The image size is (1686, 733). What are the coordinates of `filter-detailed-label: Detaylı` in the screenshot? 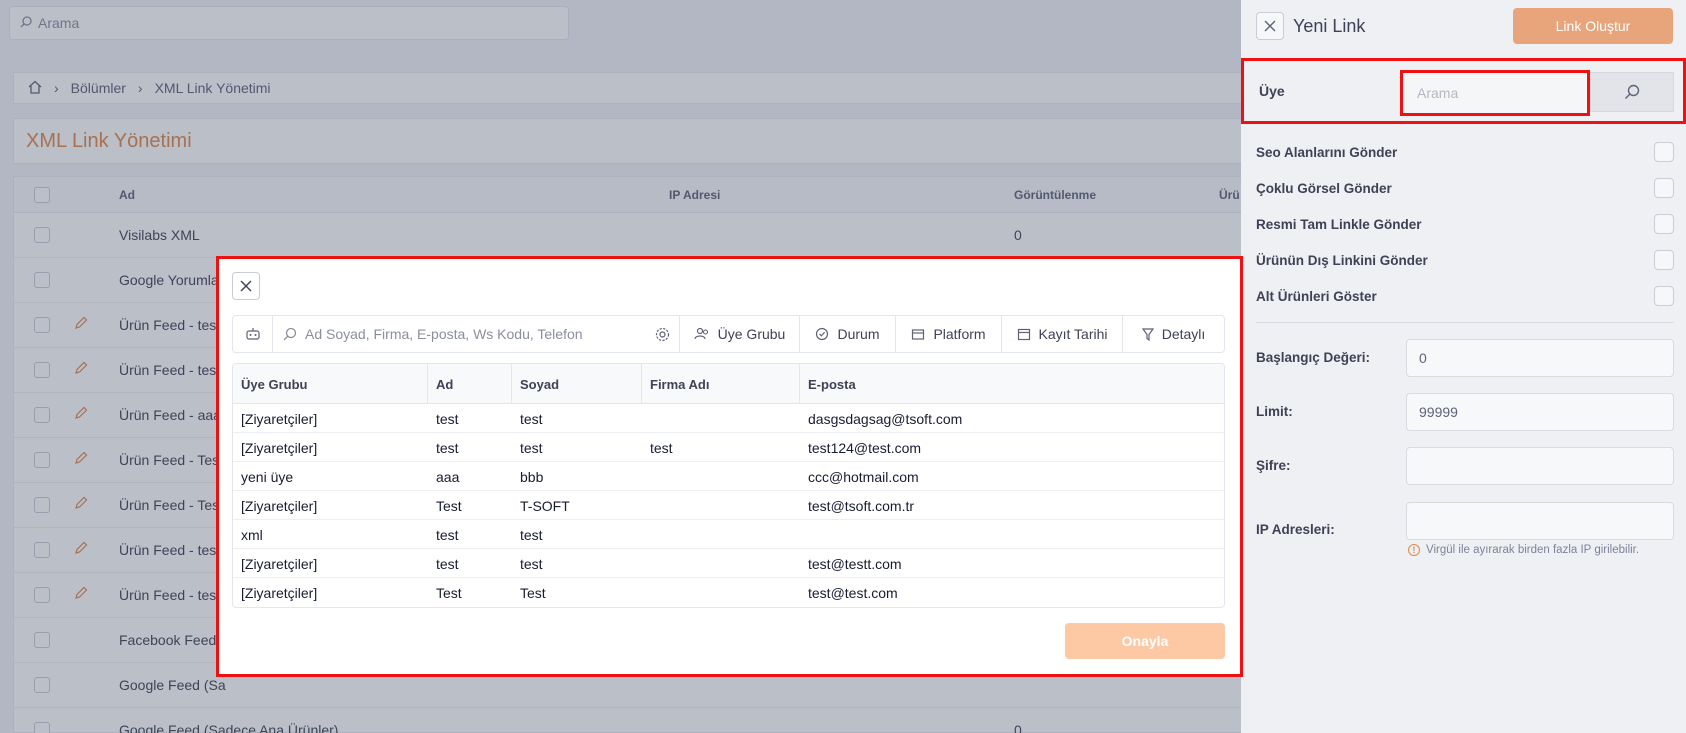 It's located at (1183, 334).